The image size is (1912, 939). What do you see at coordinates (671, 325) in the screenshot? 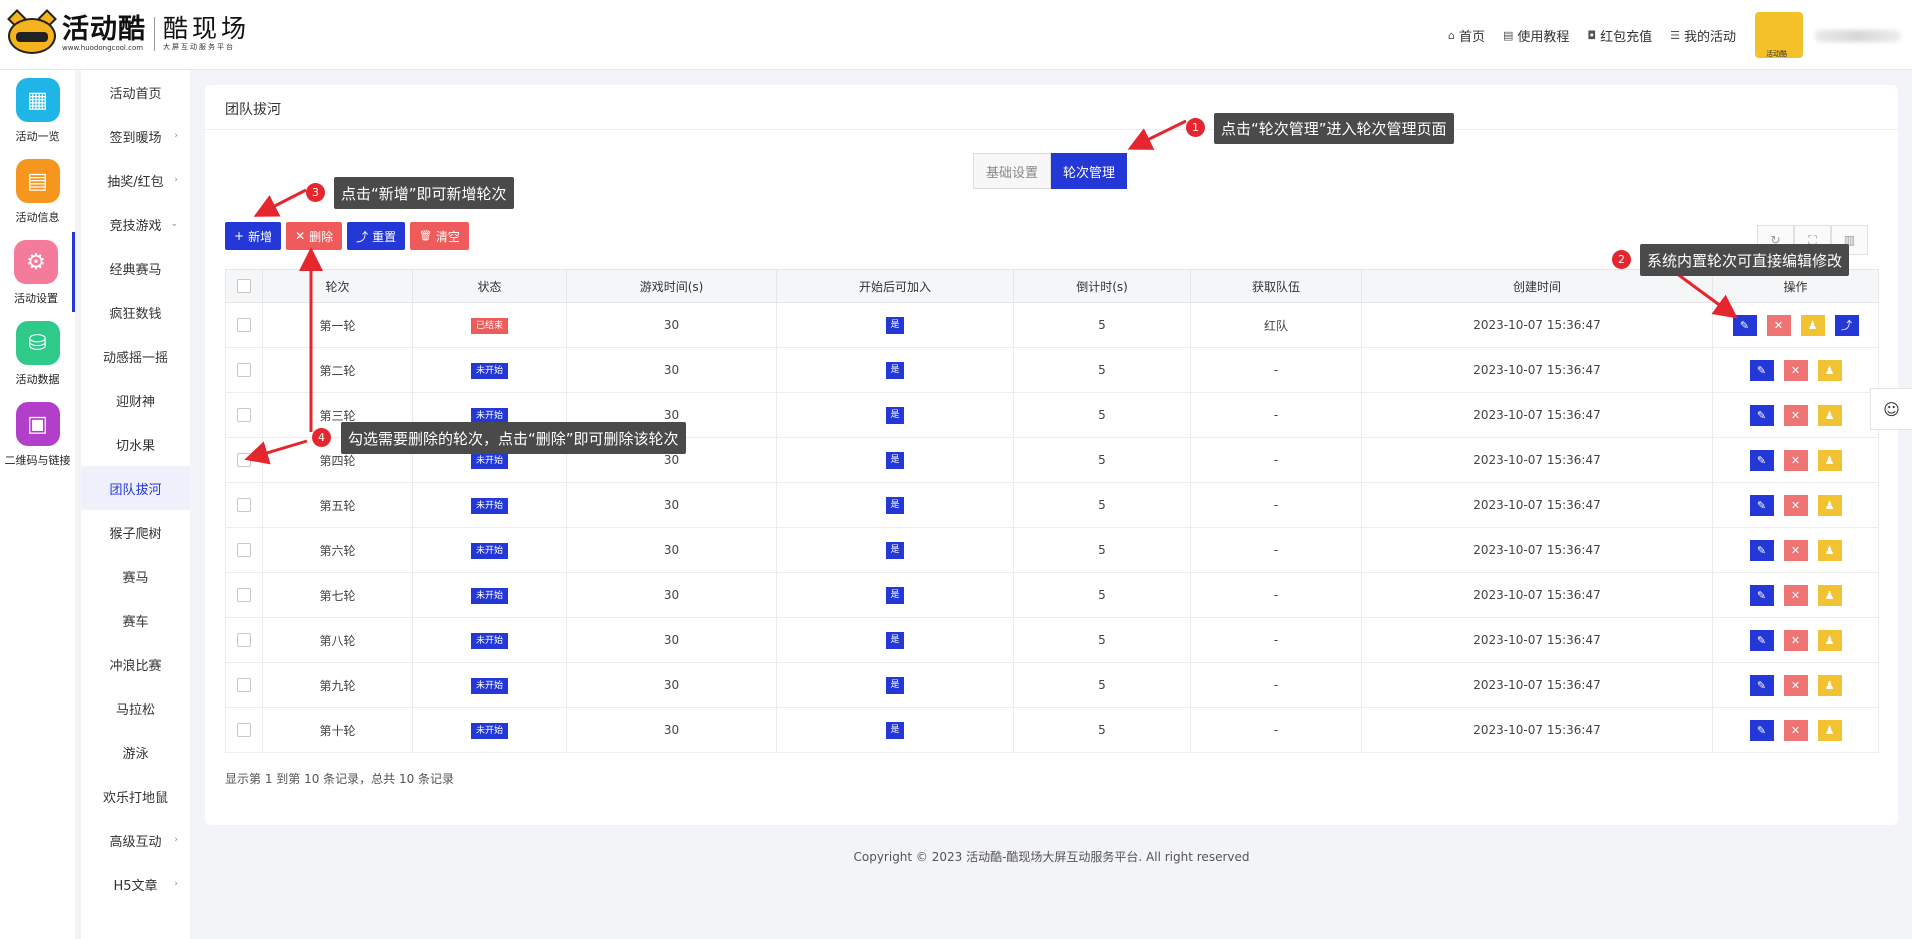
I see `game-time-cell: 30` at bounding box center [671, 325].